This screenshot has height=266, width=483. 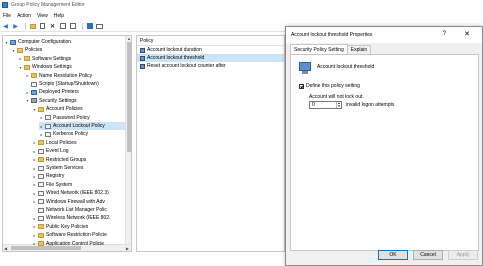 What do you see at coordinates (69, 235) in the screenshot?
I see `tree-item: ▸ Software Restriction Policie` at bounding box center [69, 235].